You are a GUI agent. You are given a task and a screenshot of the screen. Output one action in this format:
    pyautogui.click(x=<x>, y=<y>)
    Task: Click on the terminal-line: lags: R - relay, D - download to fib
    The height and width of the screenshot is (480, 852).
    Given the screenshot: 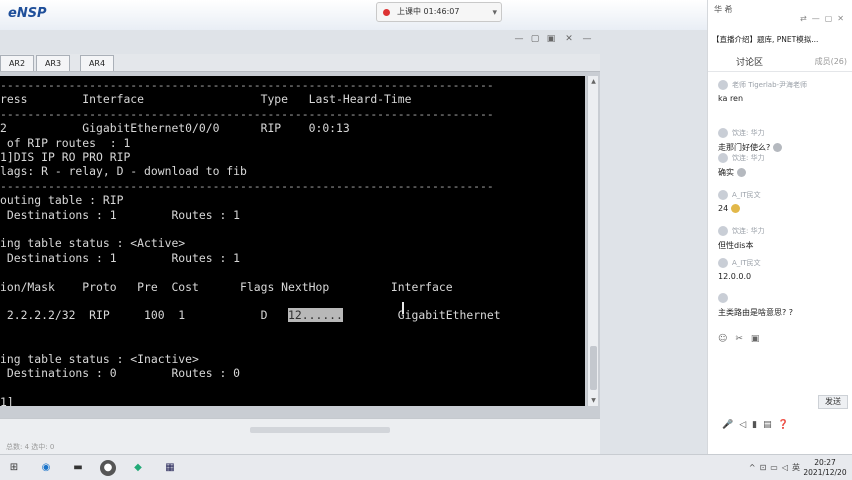 What is the action you would take?
    pyautogui.click(x=123, y=171)
    